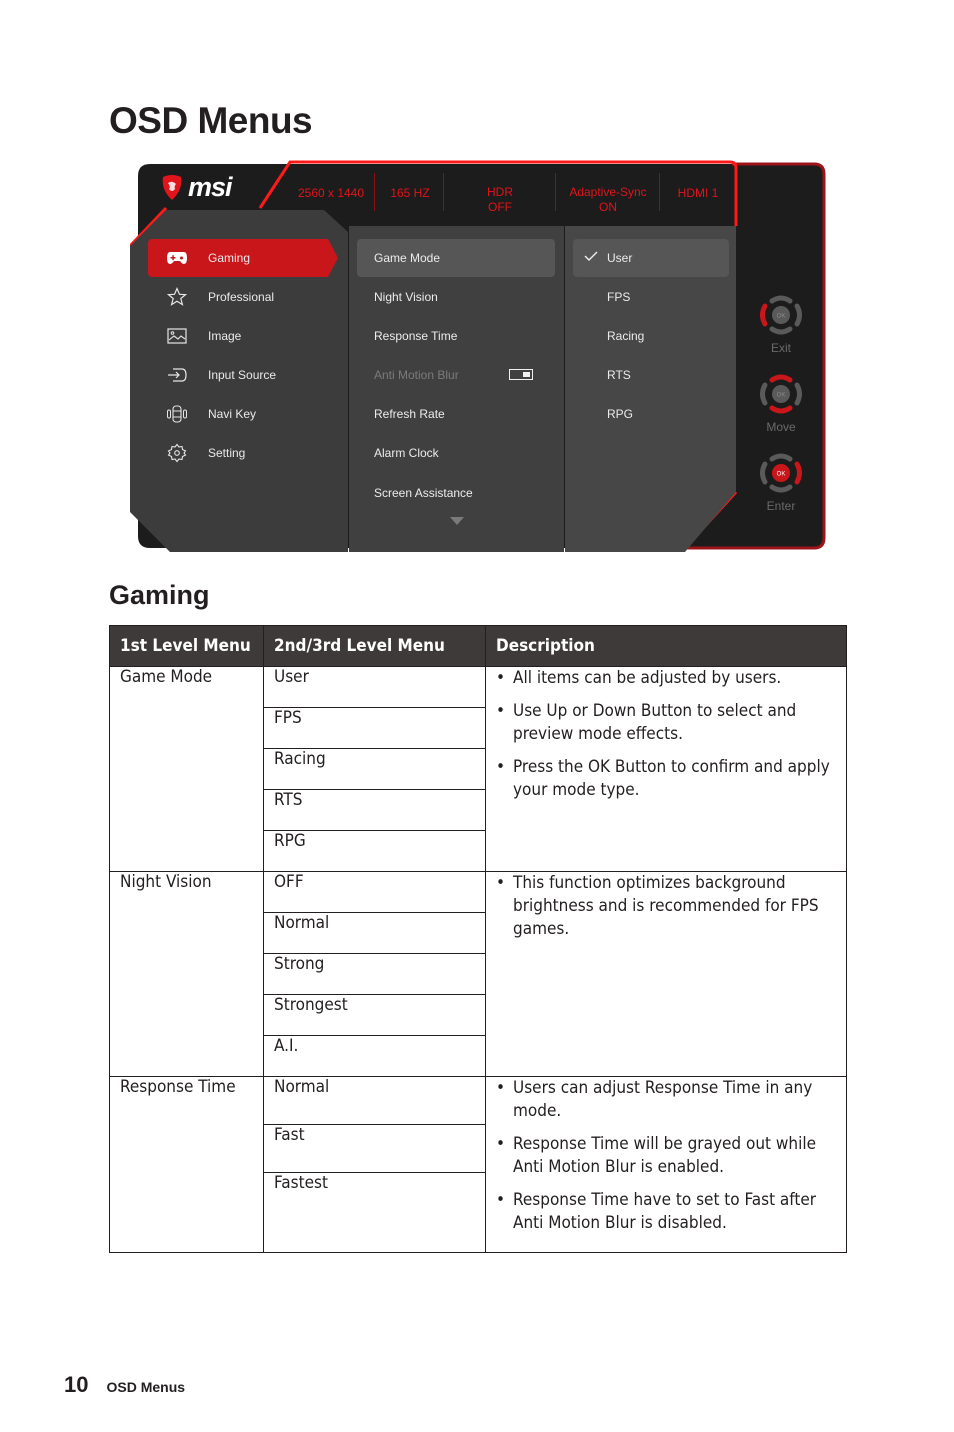 The width and height of the screenshot is (954, 1432). Describe the element at coordinates (781, 506) in the screenshot. I see `key-hint-label: Enter` at that location.